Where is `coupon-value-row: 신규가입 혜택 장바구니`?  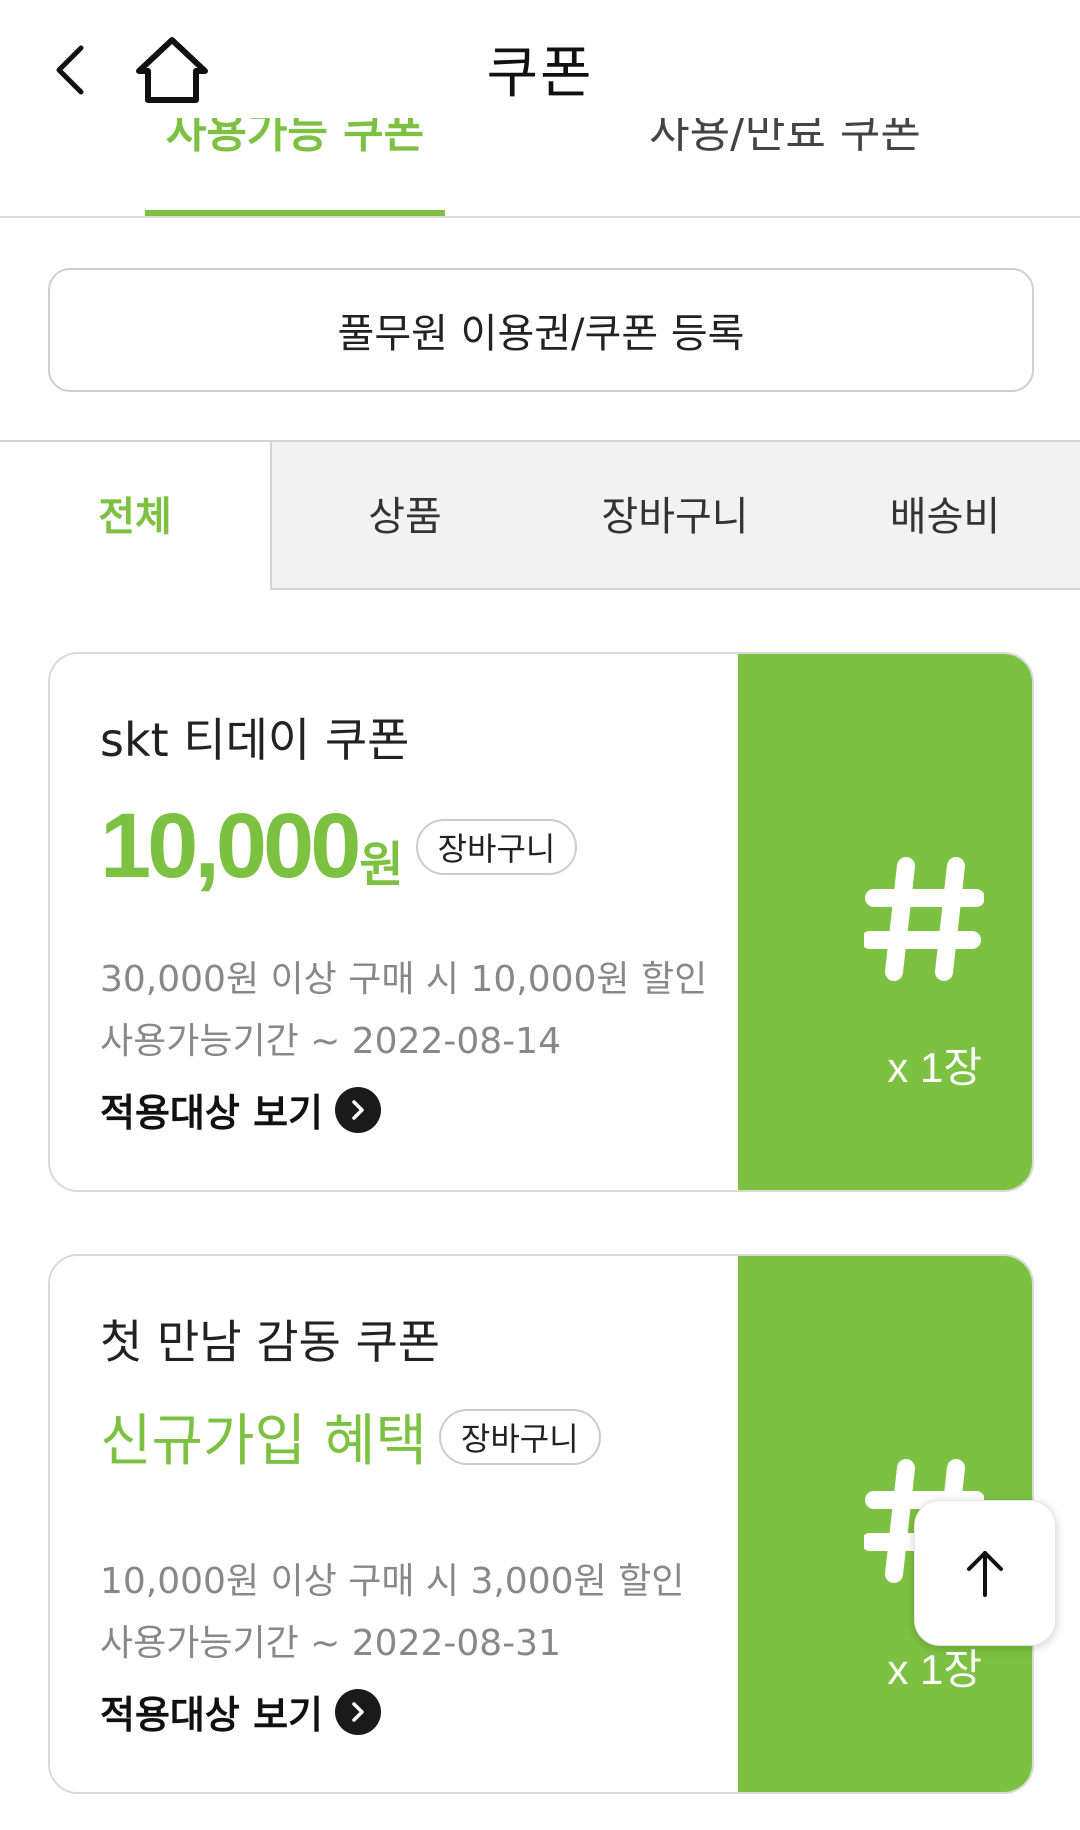
coupon-value-row: 신규가입 혜택 장바구니 is located at coordinates (350, 1436).